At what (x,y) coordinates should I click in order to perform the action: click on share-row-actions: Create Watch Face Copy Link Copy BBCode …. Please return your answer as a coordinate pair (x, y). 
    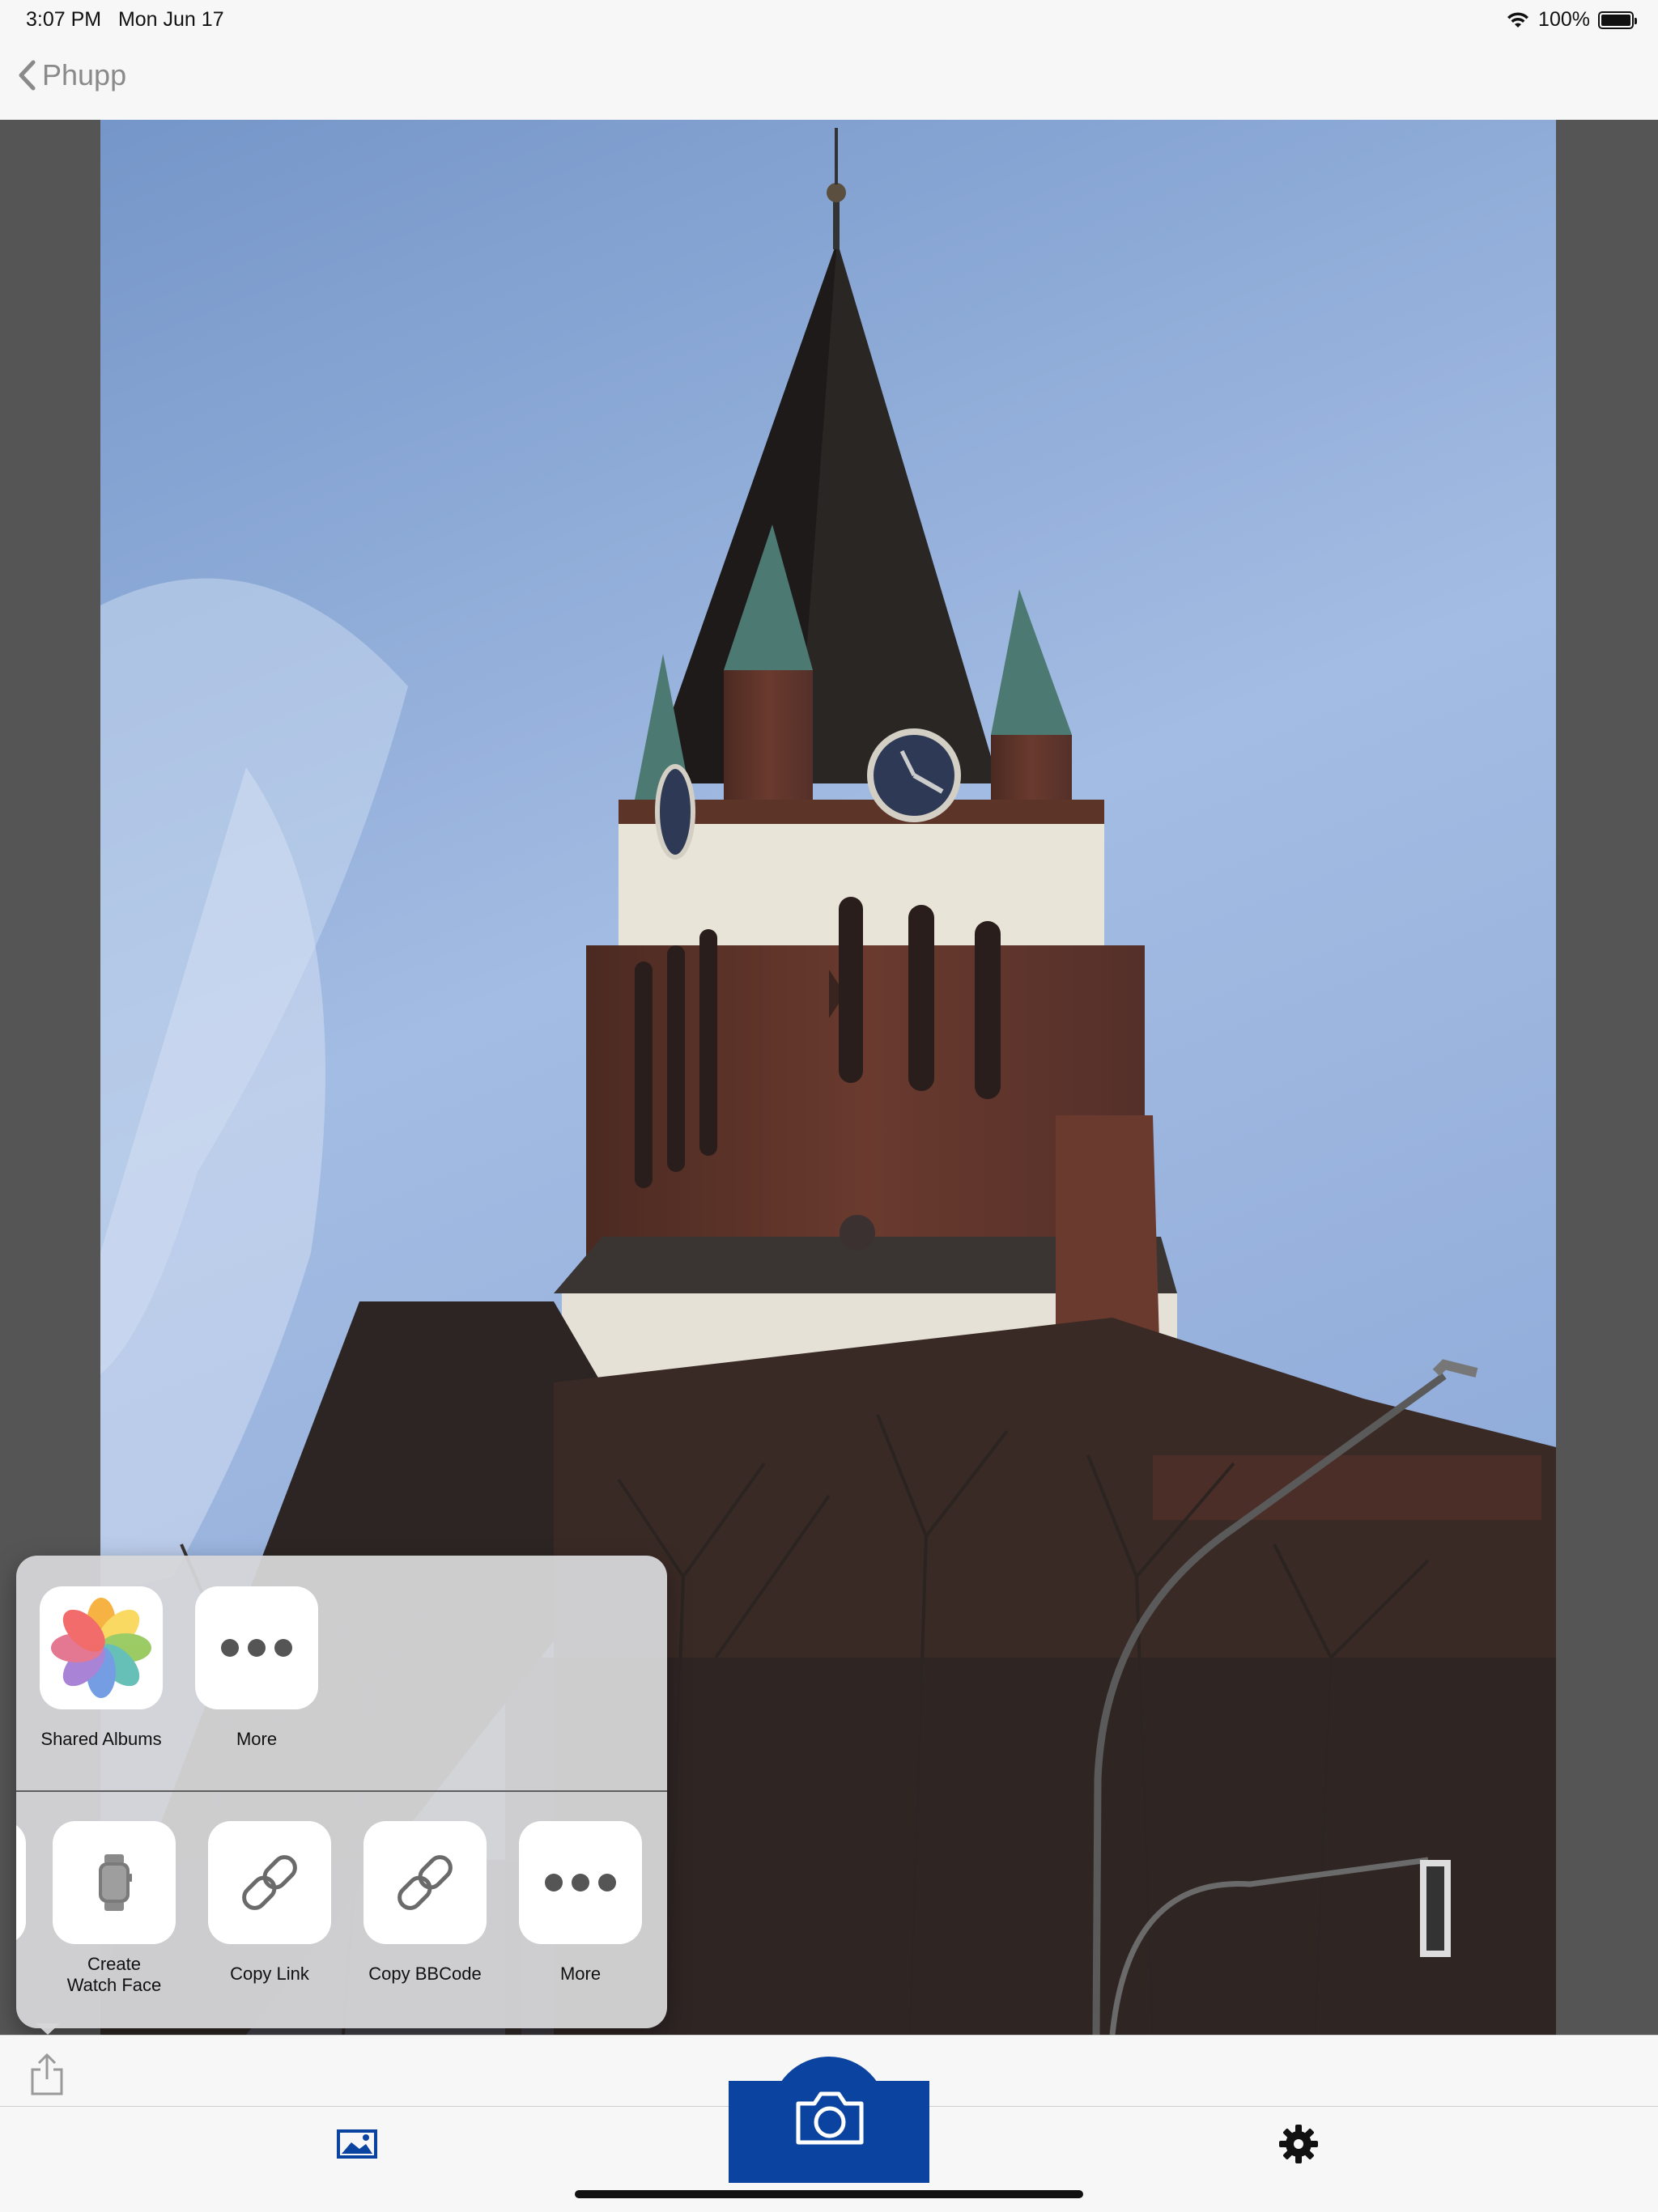
    Looking at the image, I should click on (341, 1910).